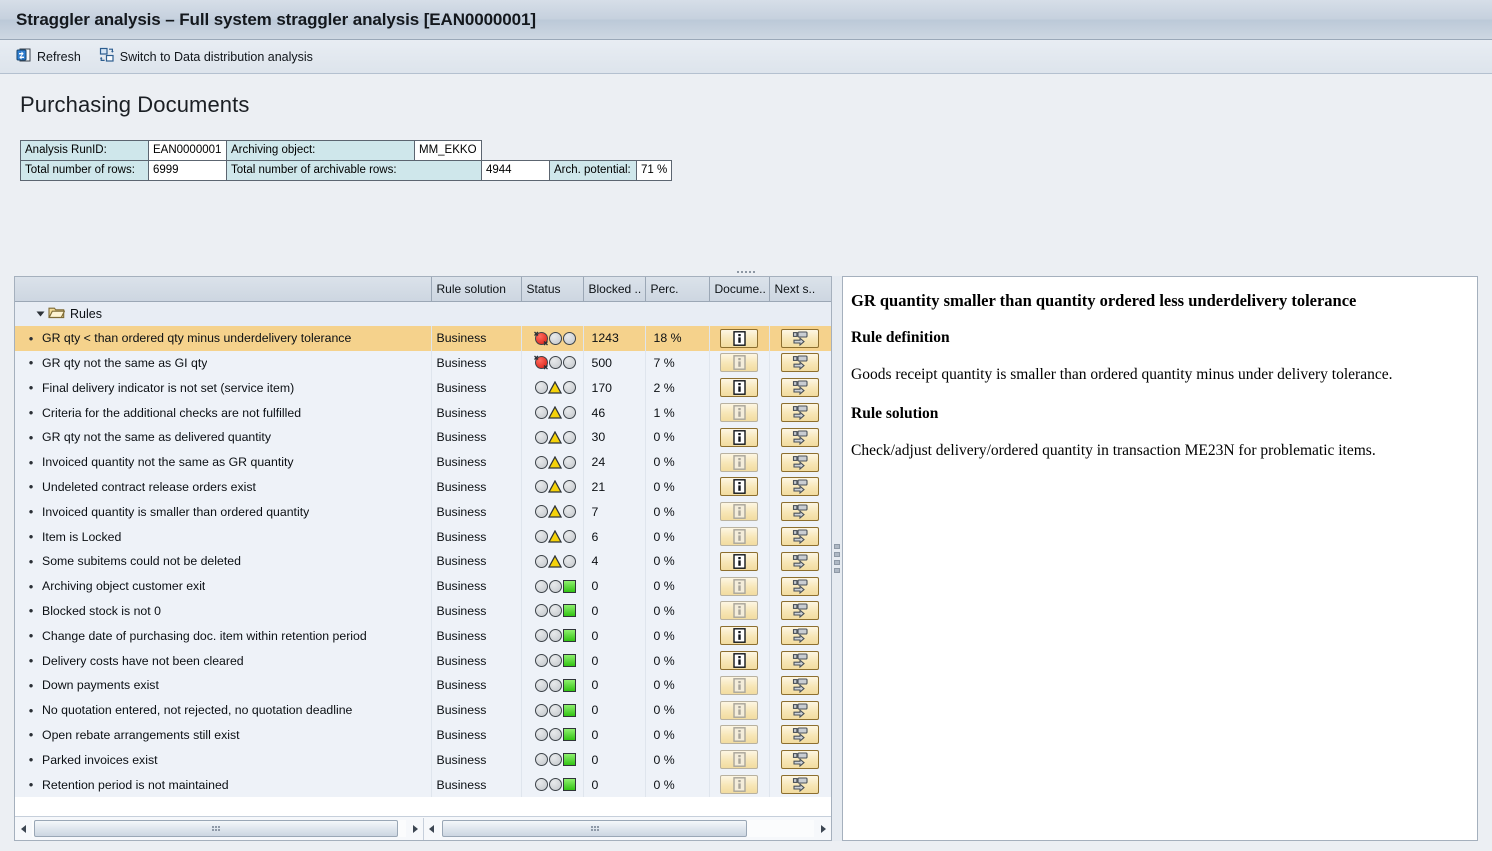  I want to click on column-header-description, so click(223, 289).